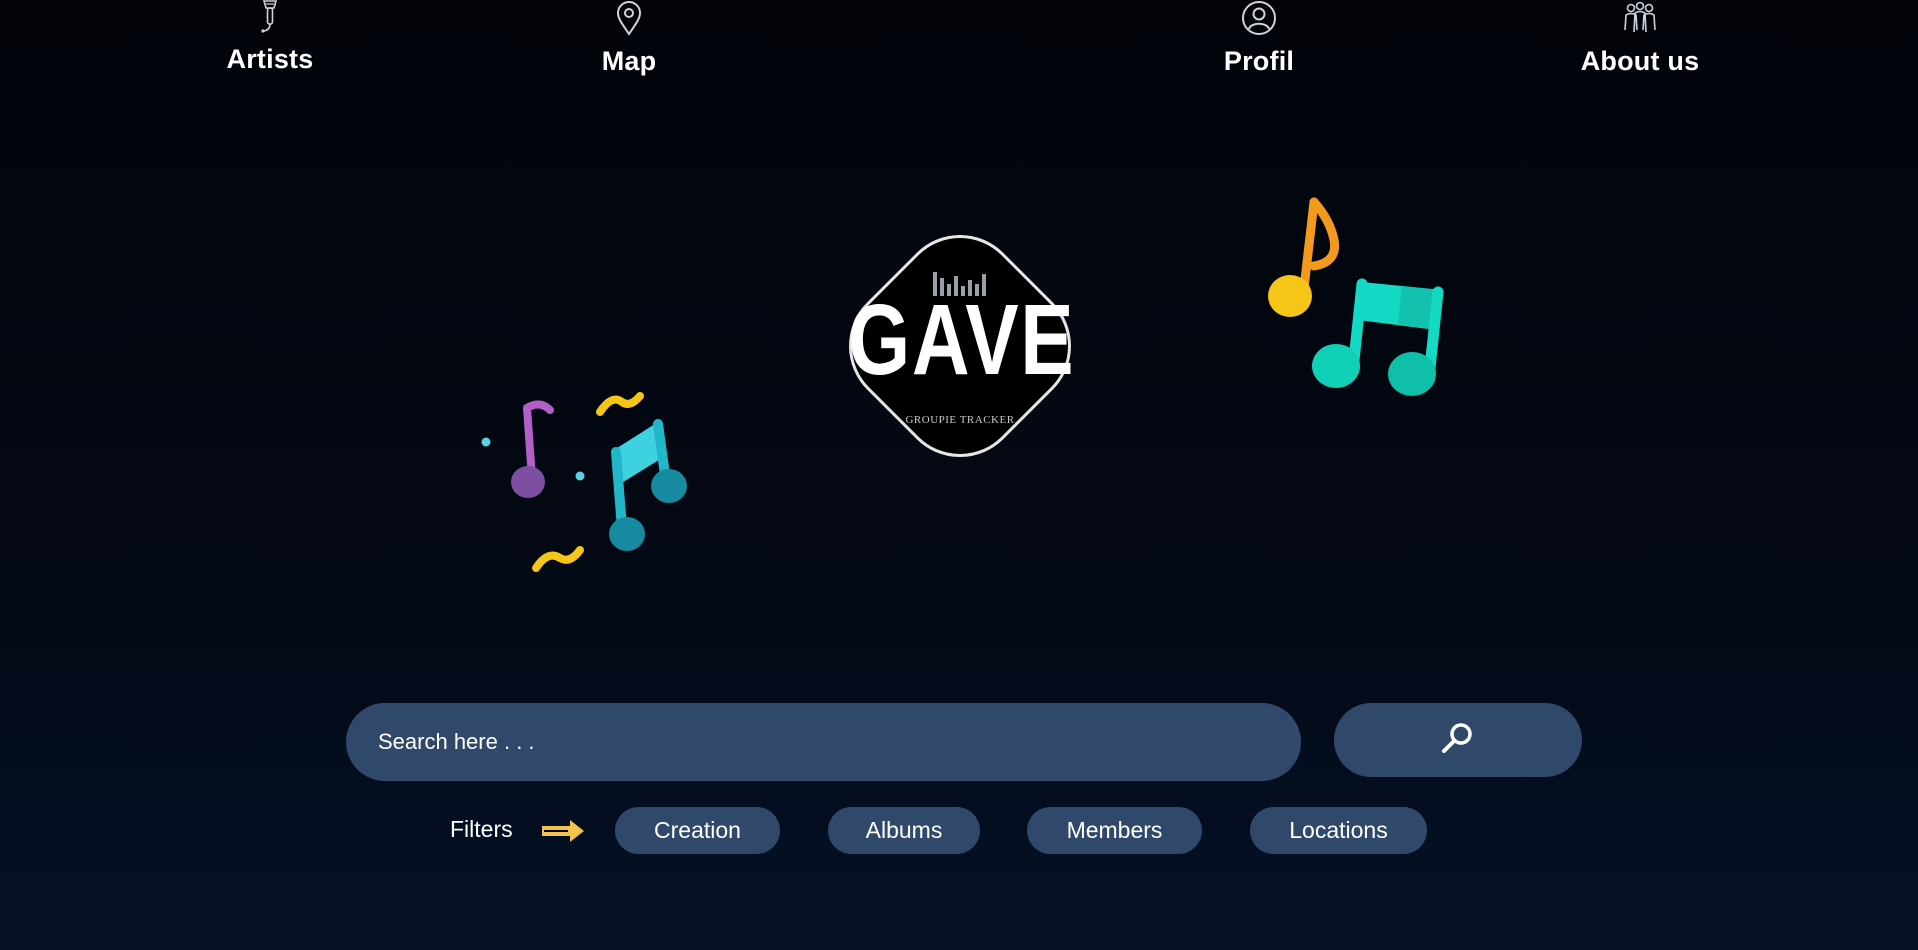 The height and width of the screenshot is (950, 1918). I want to click on logo-title: GAVE, so click(962, 340).